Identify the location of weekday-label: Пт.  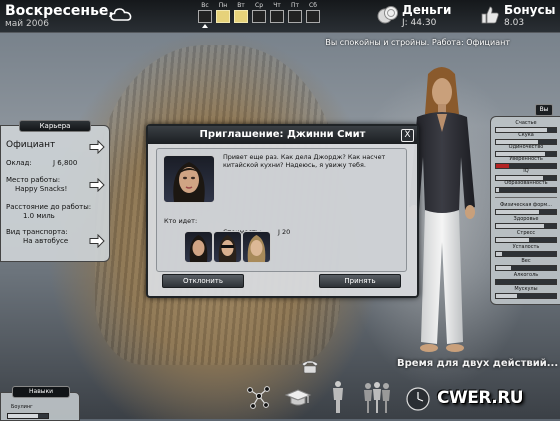
(294, 5).